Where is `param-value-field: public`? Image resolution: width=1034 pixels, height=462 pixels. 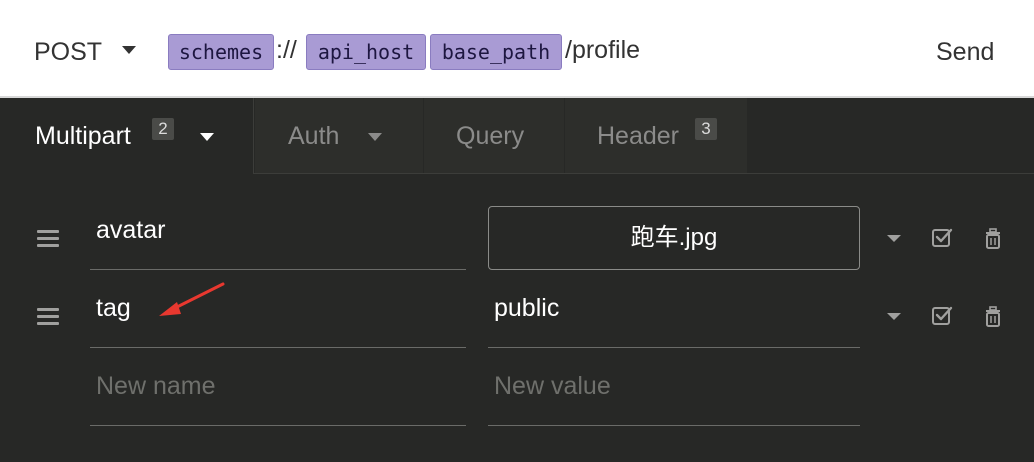
param-value-field: public is located at coordinates (674, 309).